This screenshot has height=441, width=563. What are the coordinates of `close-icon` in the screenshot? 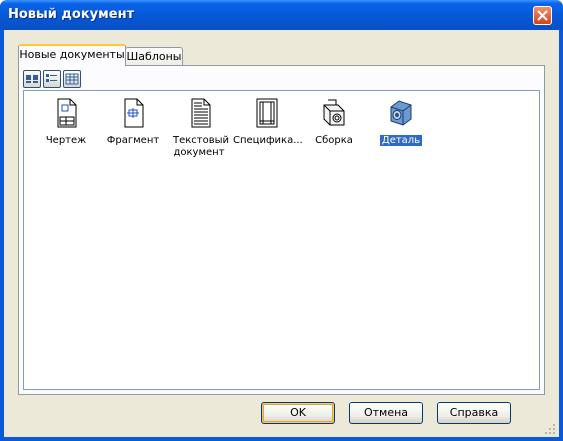 It's located at (542, 15).